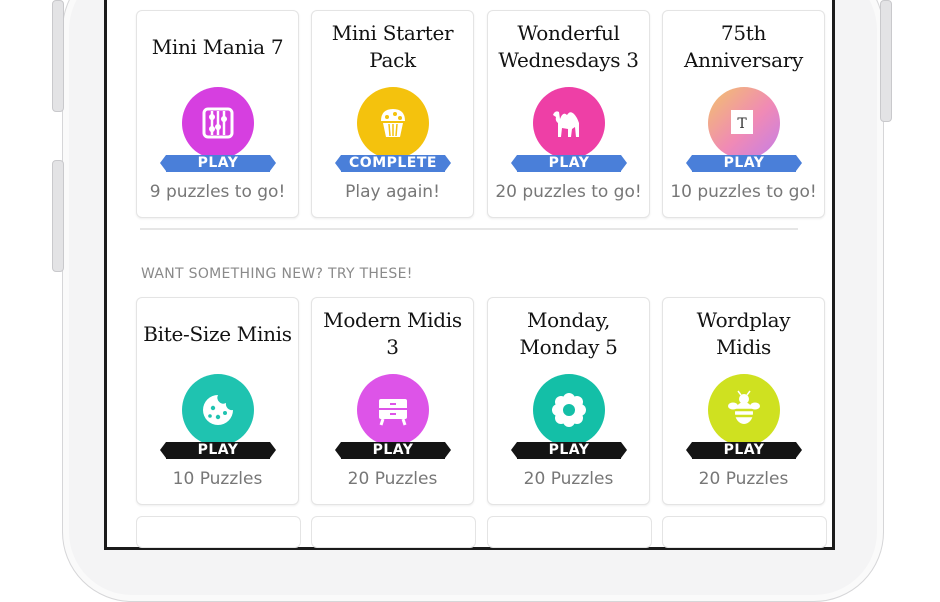 This screenshot has width=940, height=602. What do you see at coordinates (392, 46) in the screenshot?
I see `pack-title: Mini Starter Pack` at bounding box center [392, 46].